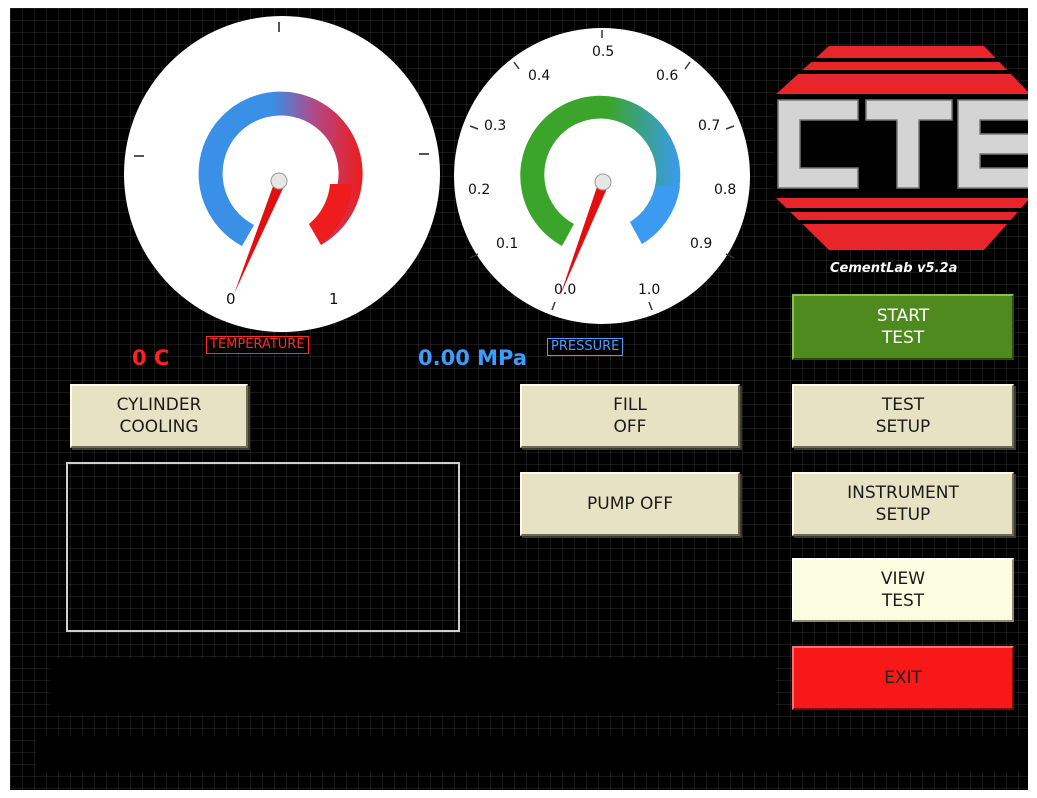  Describe the element at coordinates (495, 126) in the screenshot. I see `pressure-tick: 0.3` at that location.